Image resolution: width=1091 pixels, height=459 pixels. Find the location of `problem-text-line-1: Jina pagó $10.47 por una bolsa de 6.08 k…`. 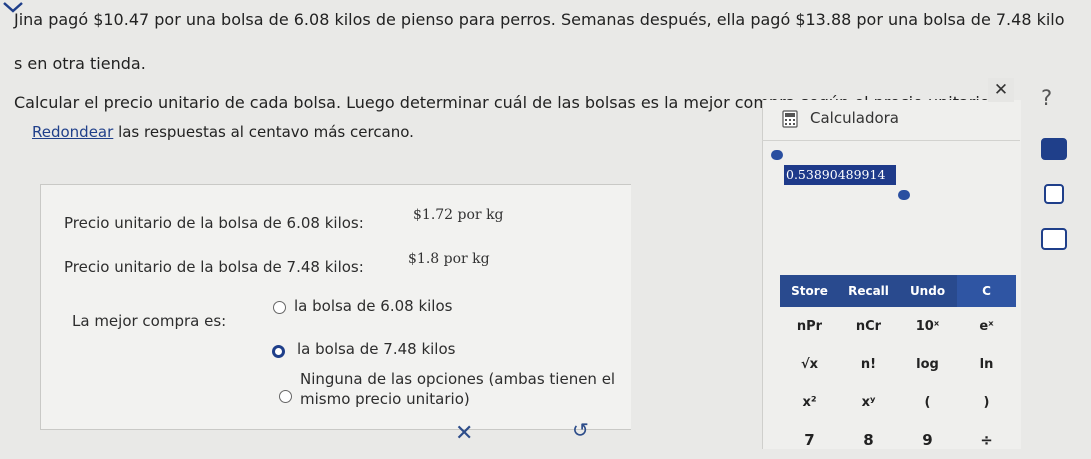

problem-text-line-1: Jina pagó $10.47 por una bolsa de 6.08 k… is located at coordinates (539, 19).